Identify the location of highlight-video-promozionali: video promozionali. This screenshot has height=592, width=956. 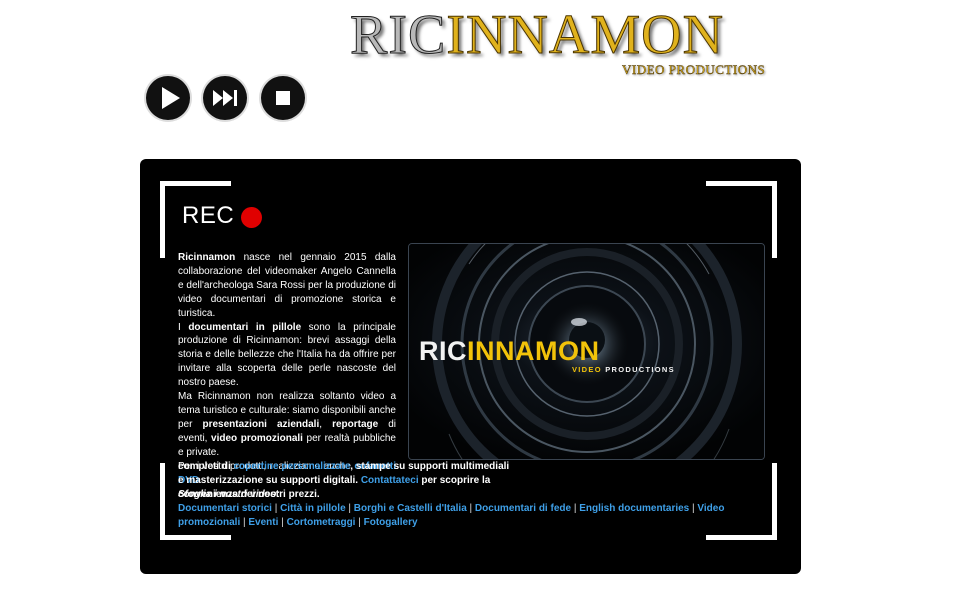
(257, 438).